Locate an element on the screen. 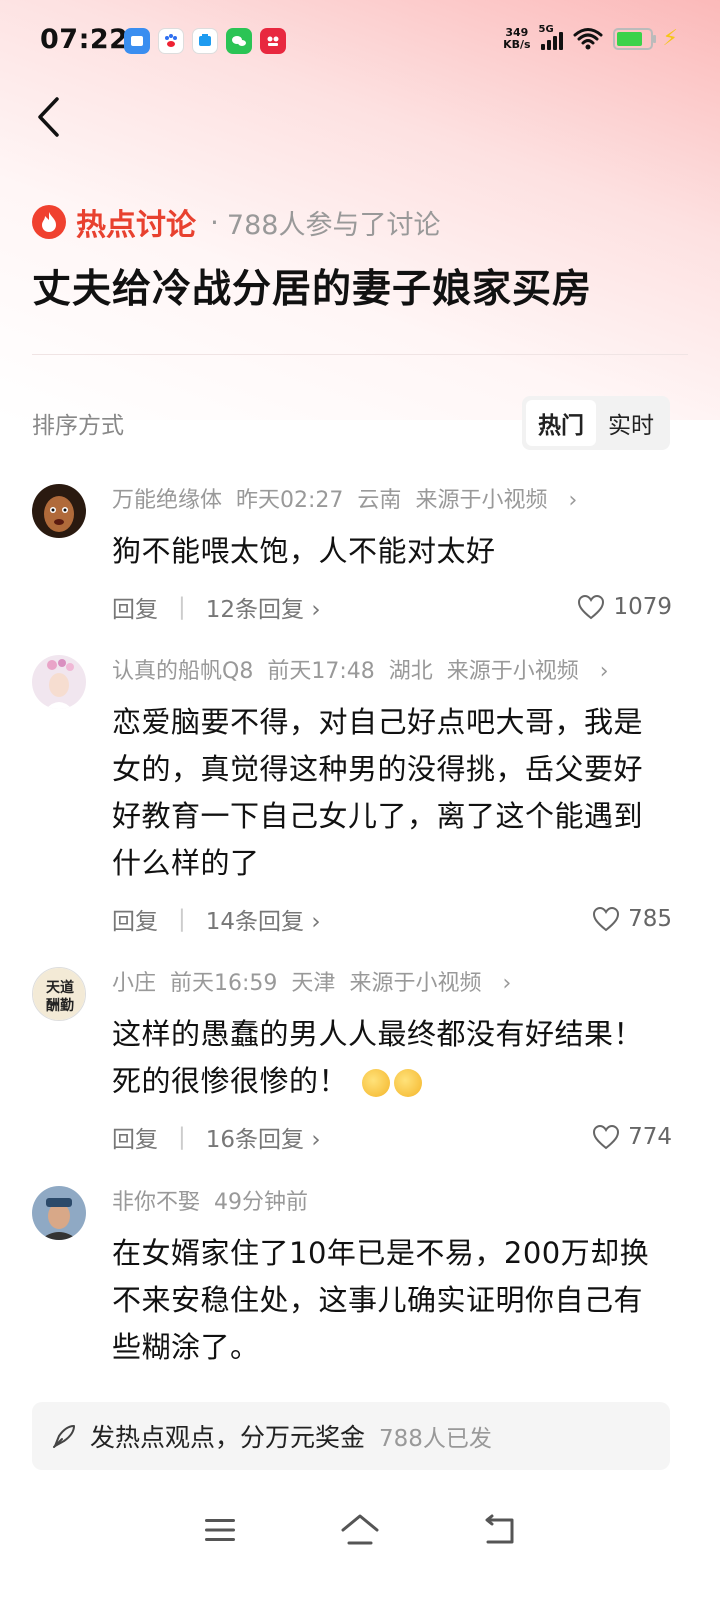 The width and height of the screenshot is (720, 1608). net-speed: 349 KB/s is located at coordinates (517, 38).